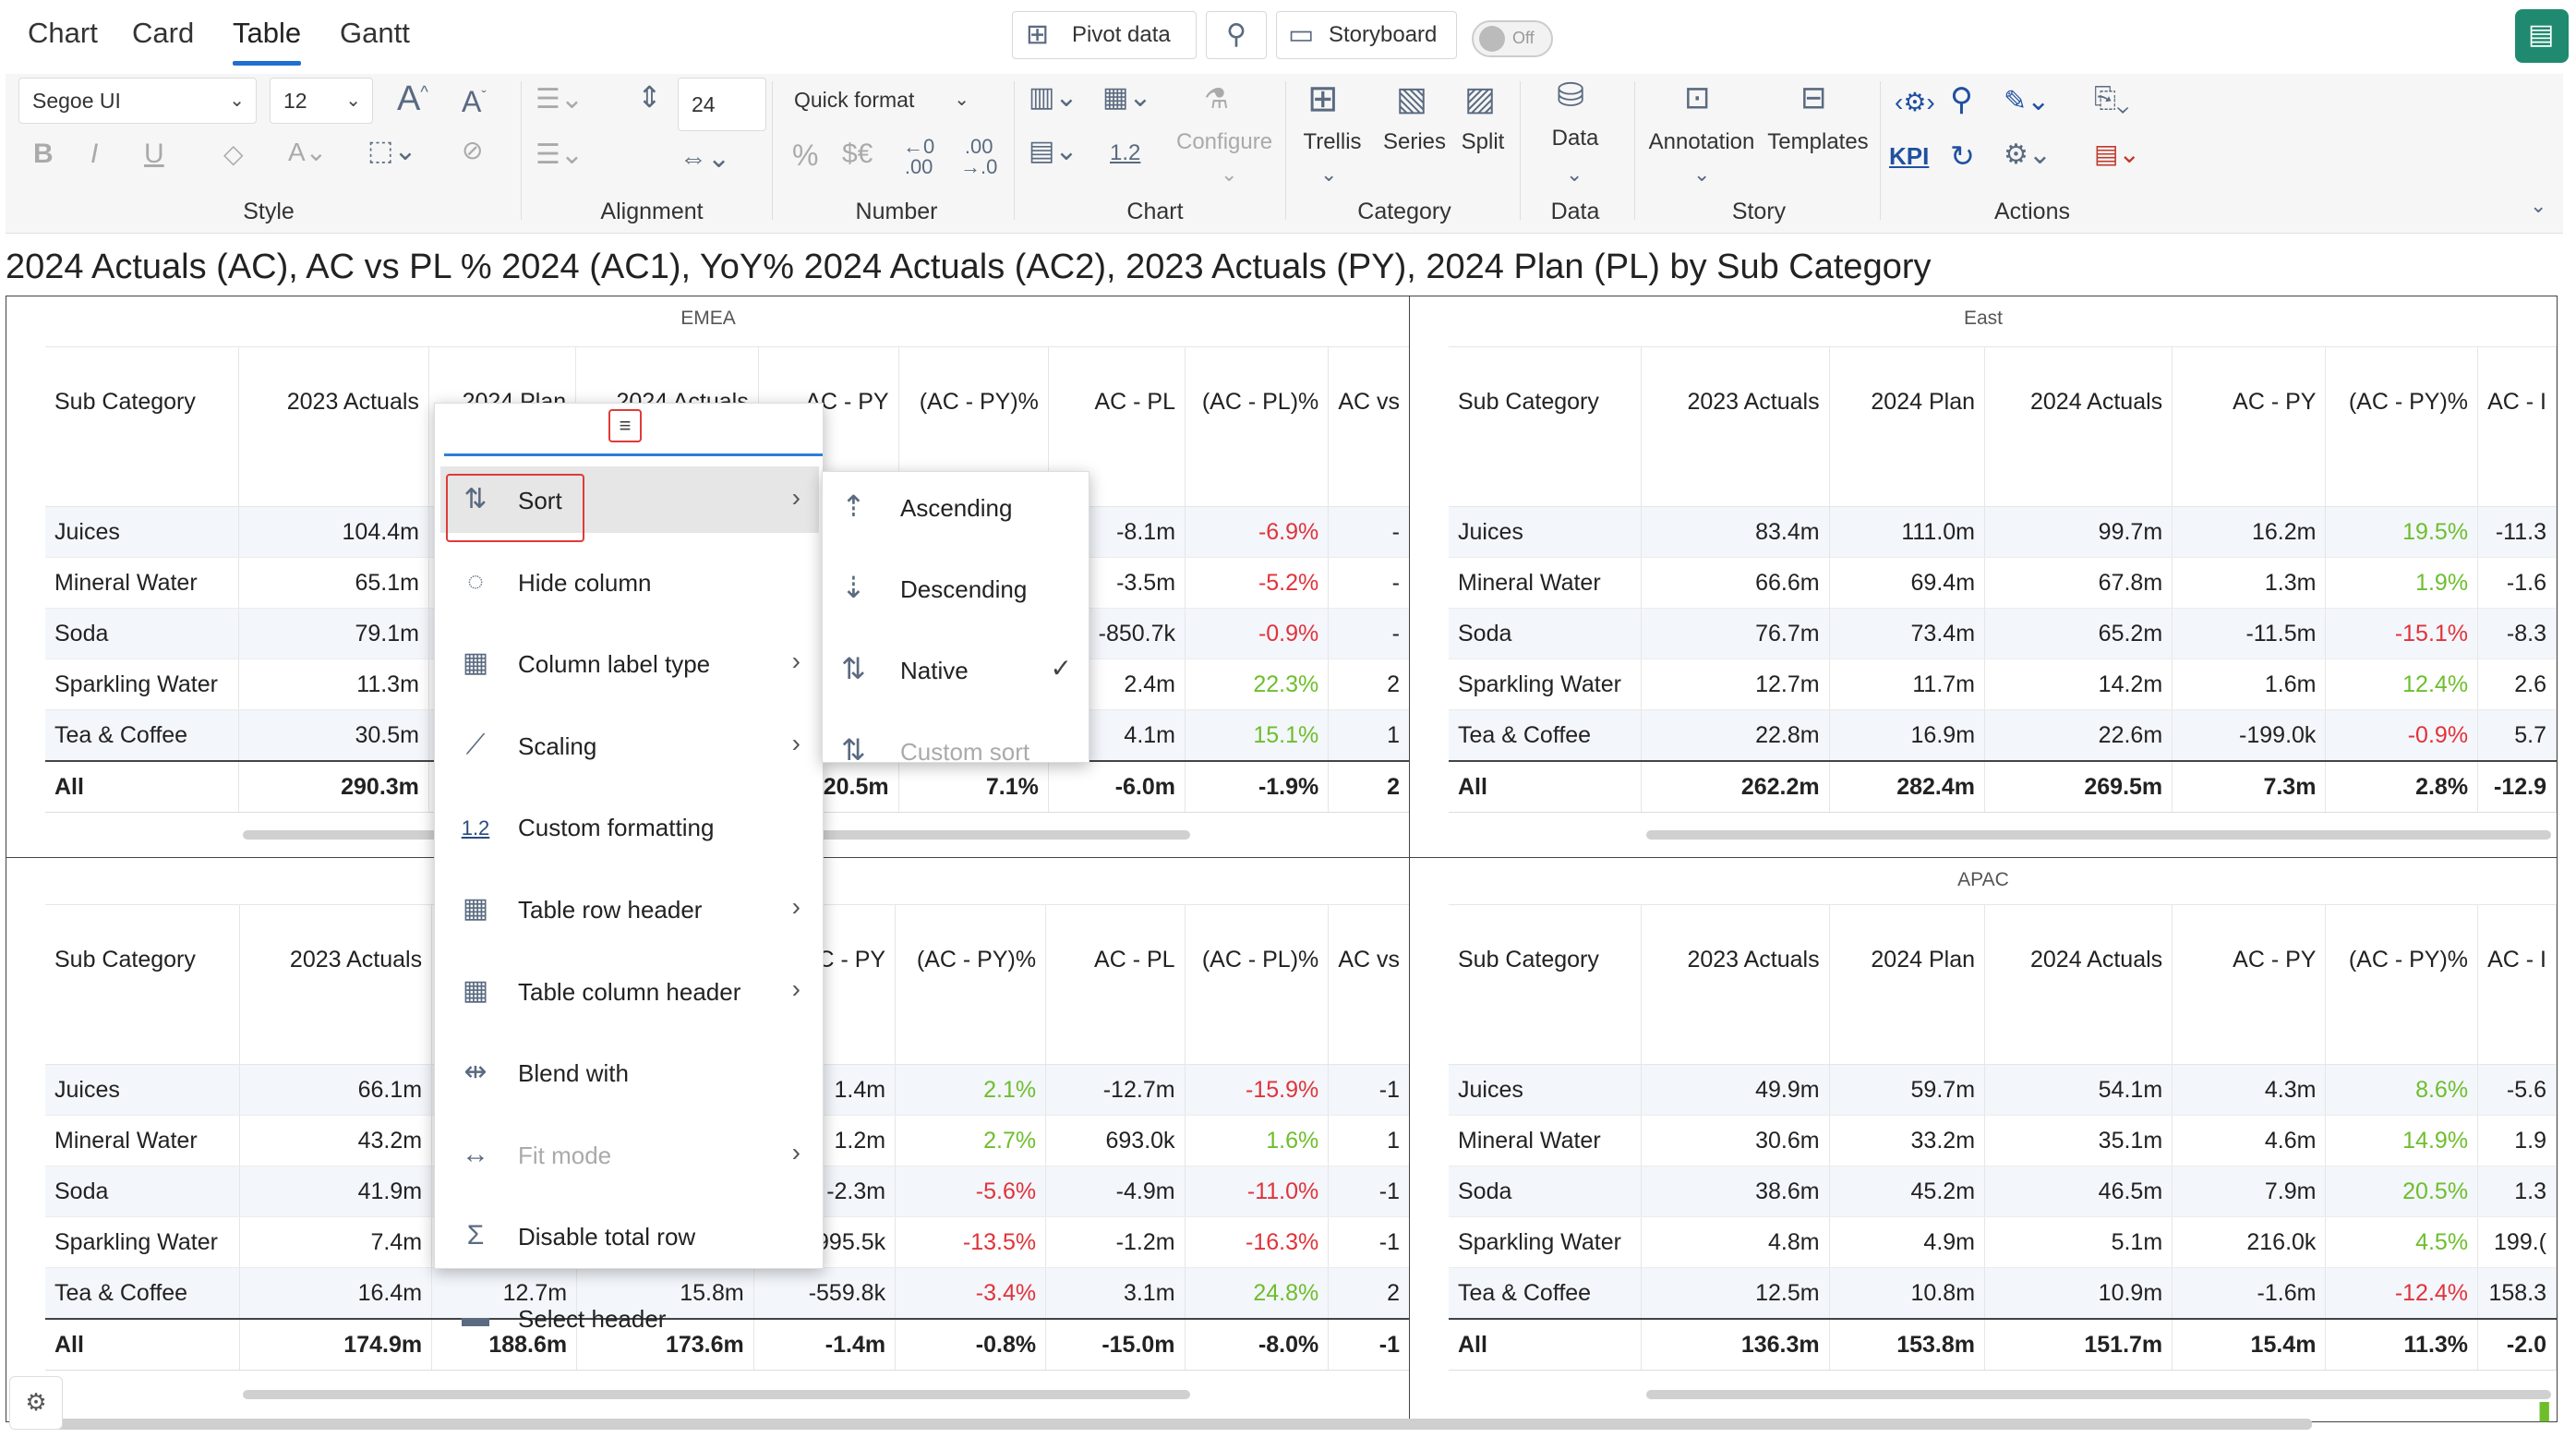 The image size is (2576, 1450). I want to click on brush-icon: ✎⌄, so click(2027, 101).